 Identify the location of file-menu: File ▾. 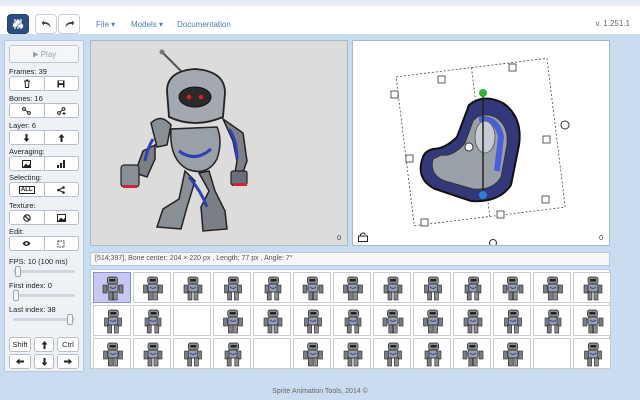
(105, 24).